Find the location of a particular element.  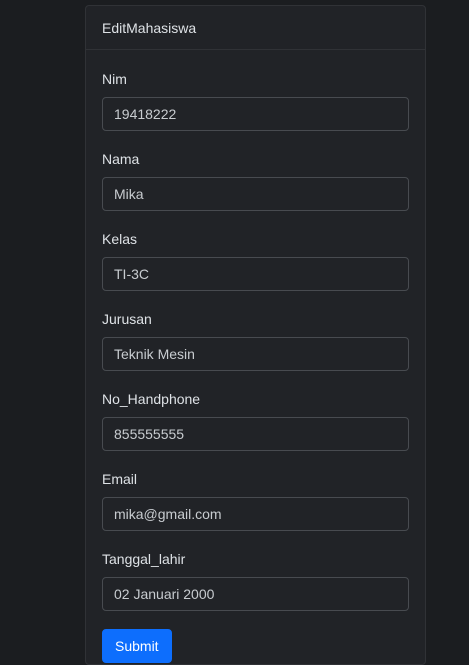

kelas-label: Kelas is located at coordinates (120, 239).